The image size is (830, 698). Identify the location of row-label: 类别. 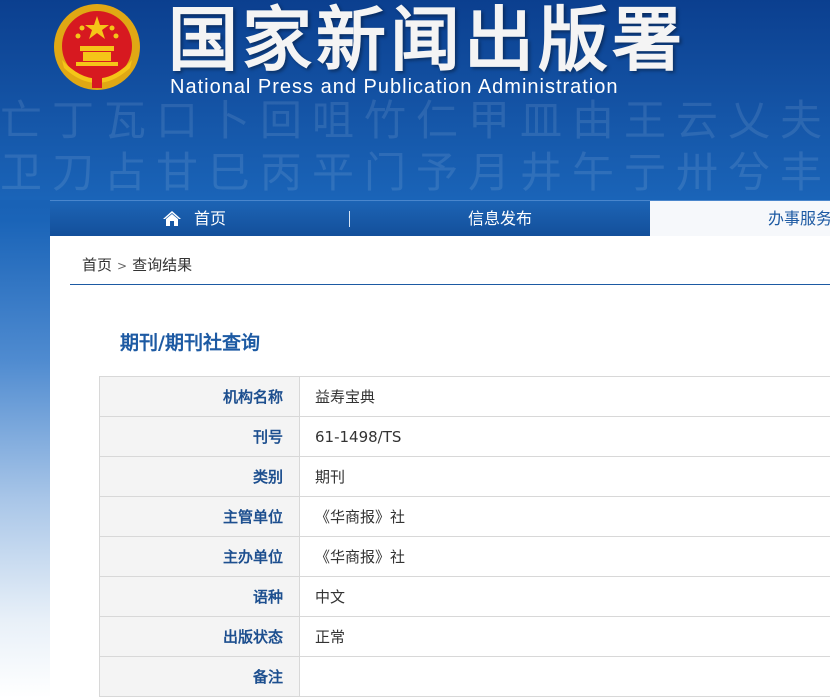
(199, 476).